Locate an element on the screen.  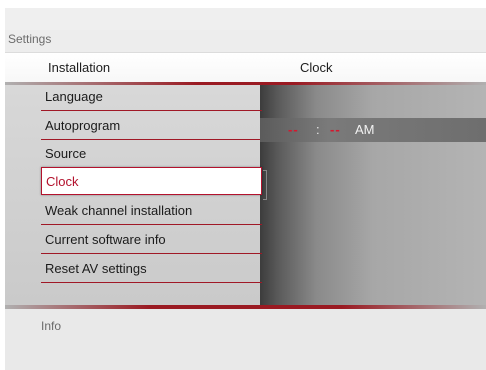
menu-item-weak-channel-installation: Weak channel installation is located at coordinates (151, 211).